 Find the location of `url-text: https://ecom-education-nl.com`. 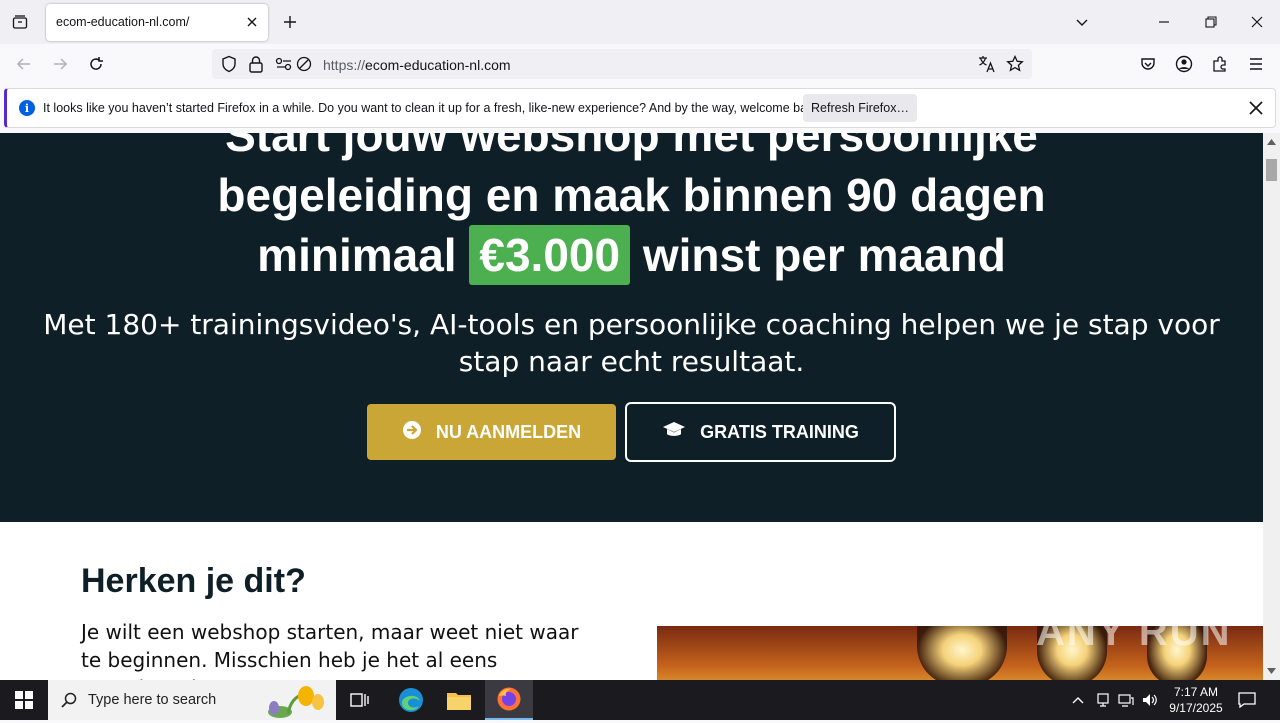

url-text: https://ecom-education-nl.com is located at coordinates (417, 65).